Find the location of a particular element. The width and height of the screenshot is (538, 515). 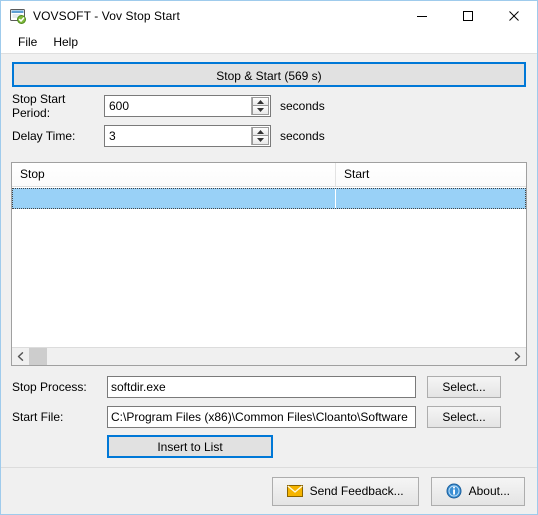

stop-start-period-spinner-buttons is located at coordinates (260, 106).